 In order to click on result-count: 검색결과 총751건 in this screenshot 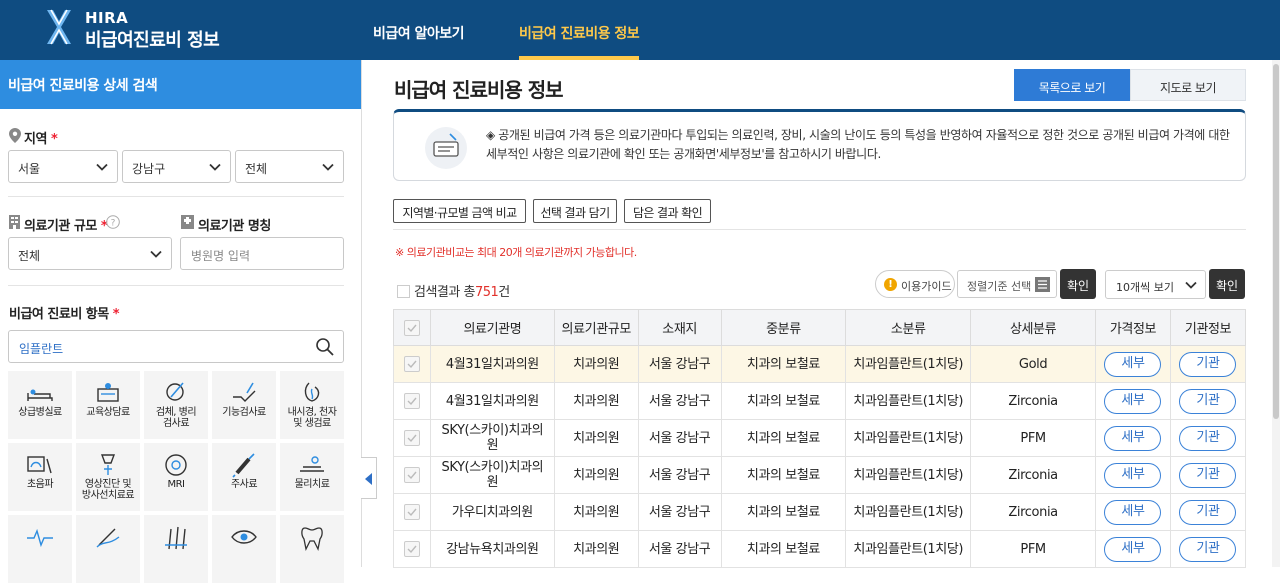, I will do `click(453, 290)`.